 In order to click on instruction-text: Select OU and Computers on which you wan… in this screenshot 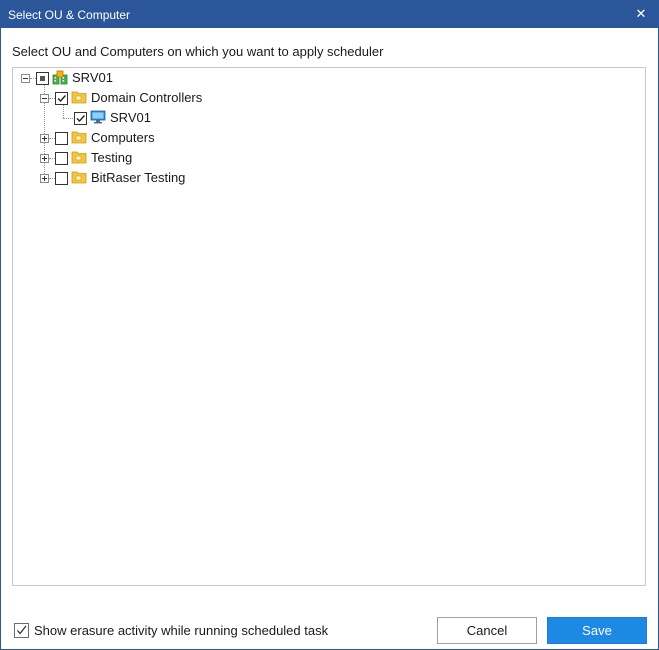, I will do `click(198, 51)`.